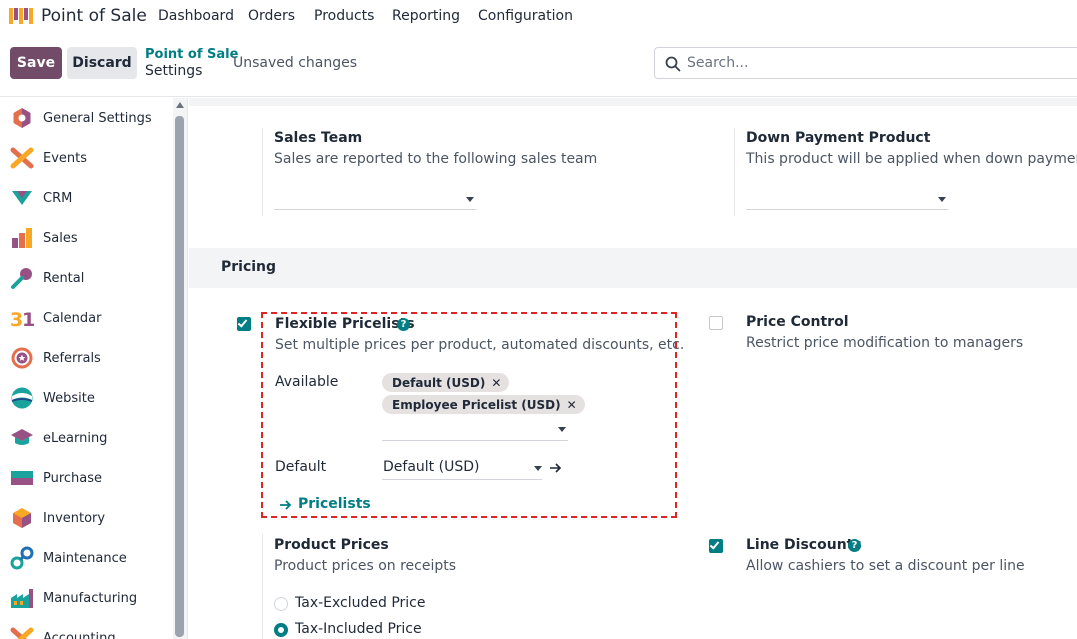 The image size is (1077, 639). I want to click on menu-configuration: Configuration, so click(525, 16).